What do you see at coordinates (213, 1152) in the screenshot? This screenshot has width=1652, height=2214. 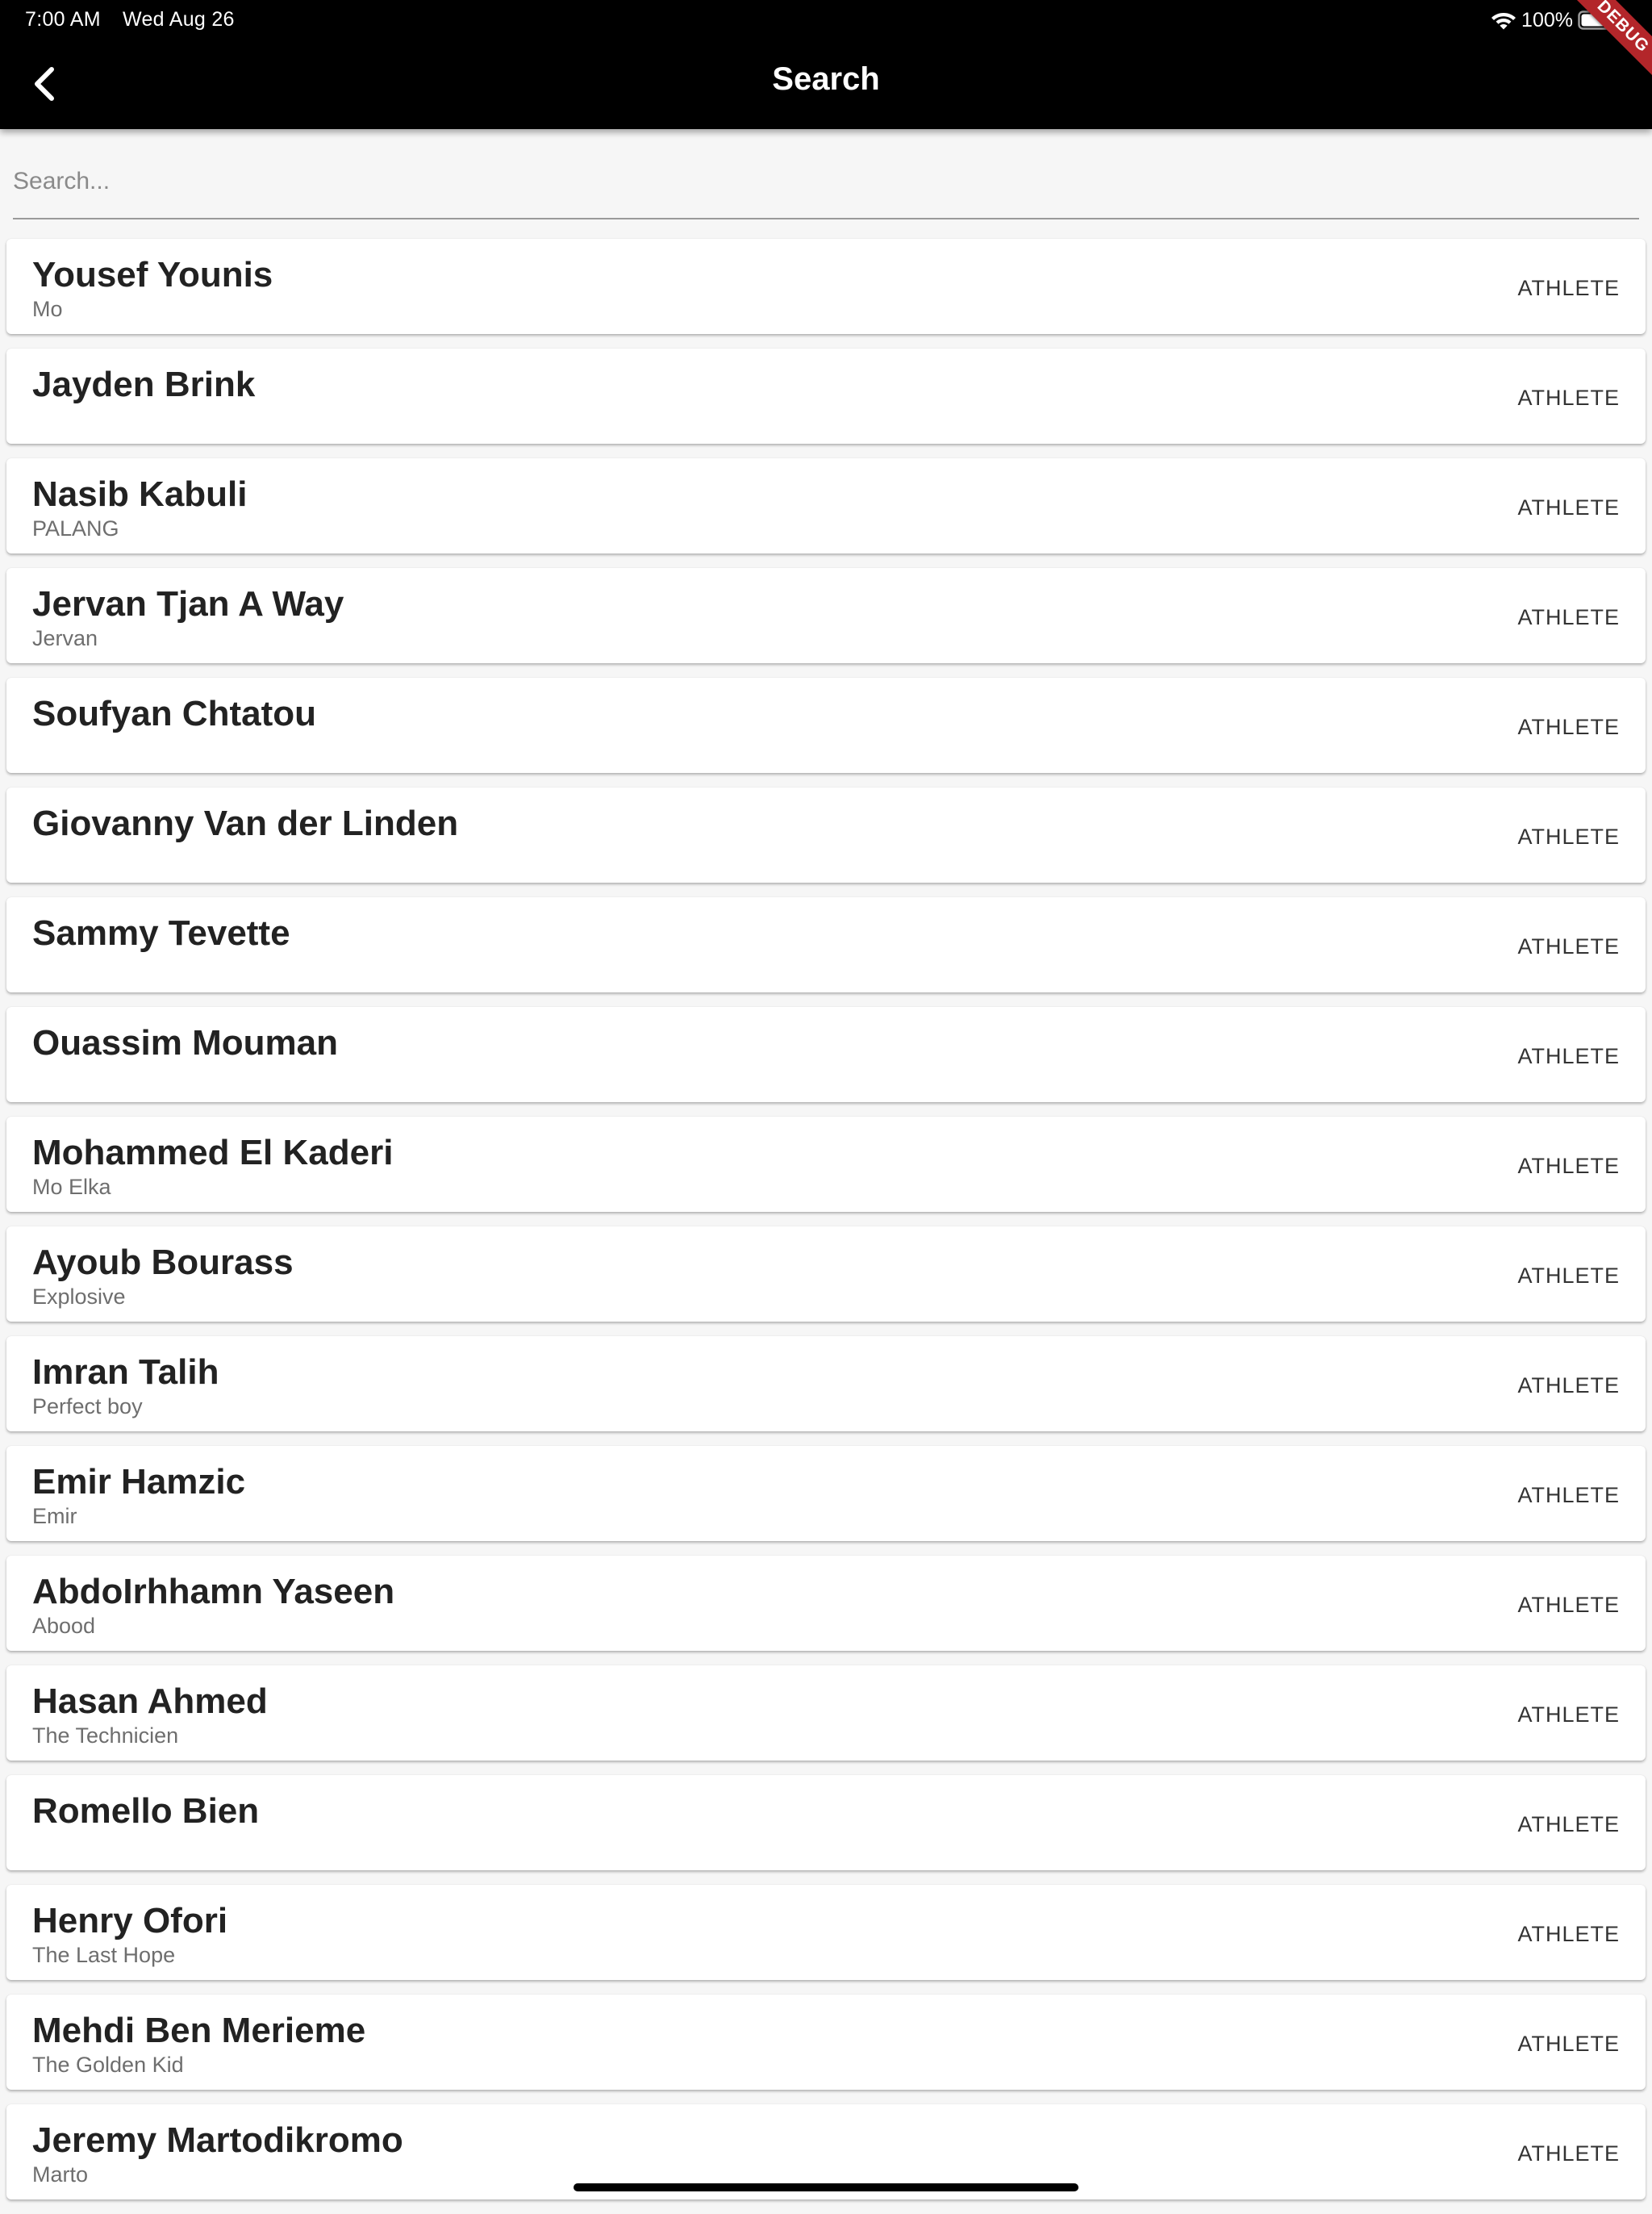 I see `athlete-name: Mohammed El Kaderi` at bounding box center [213, 1152].